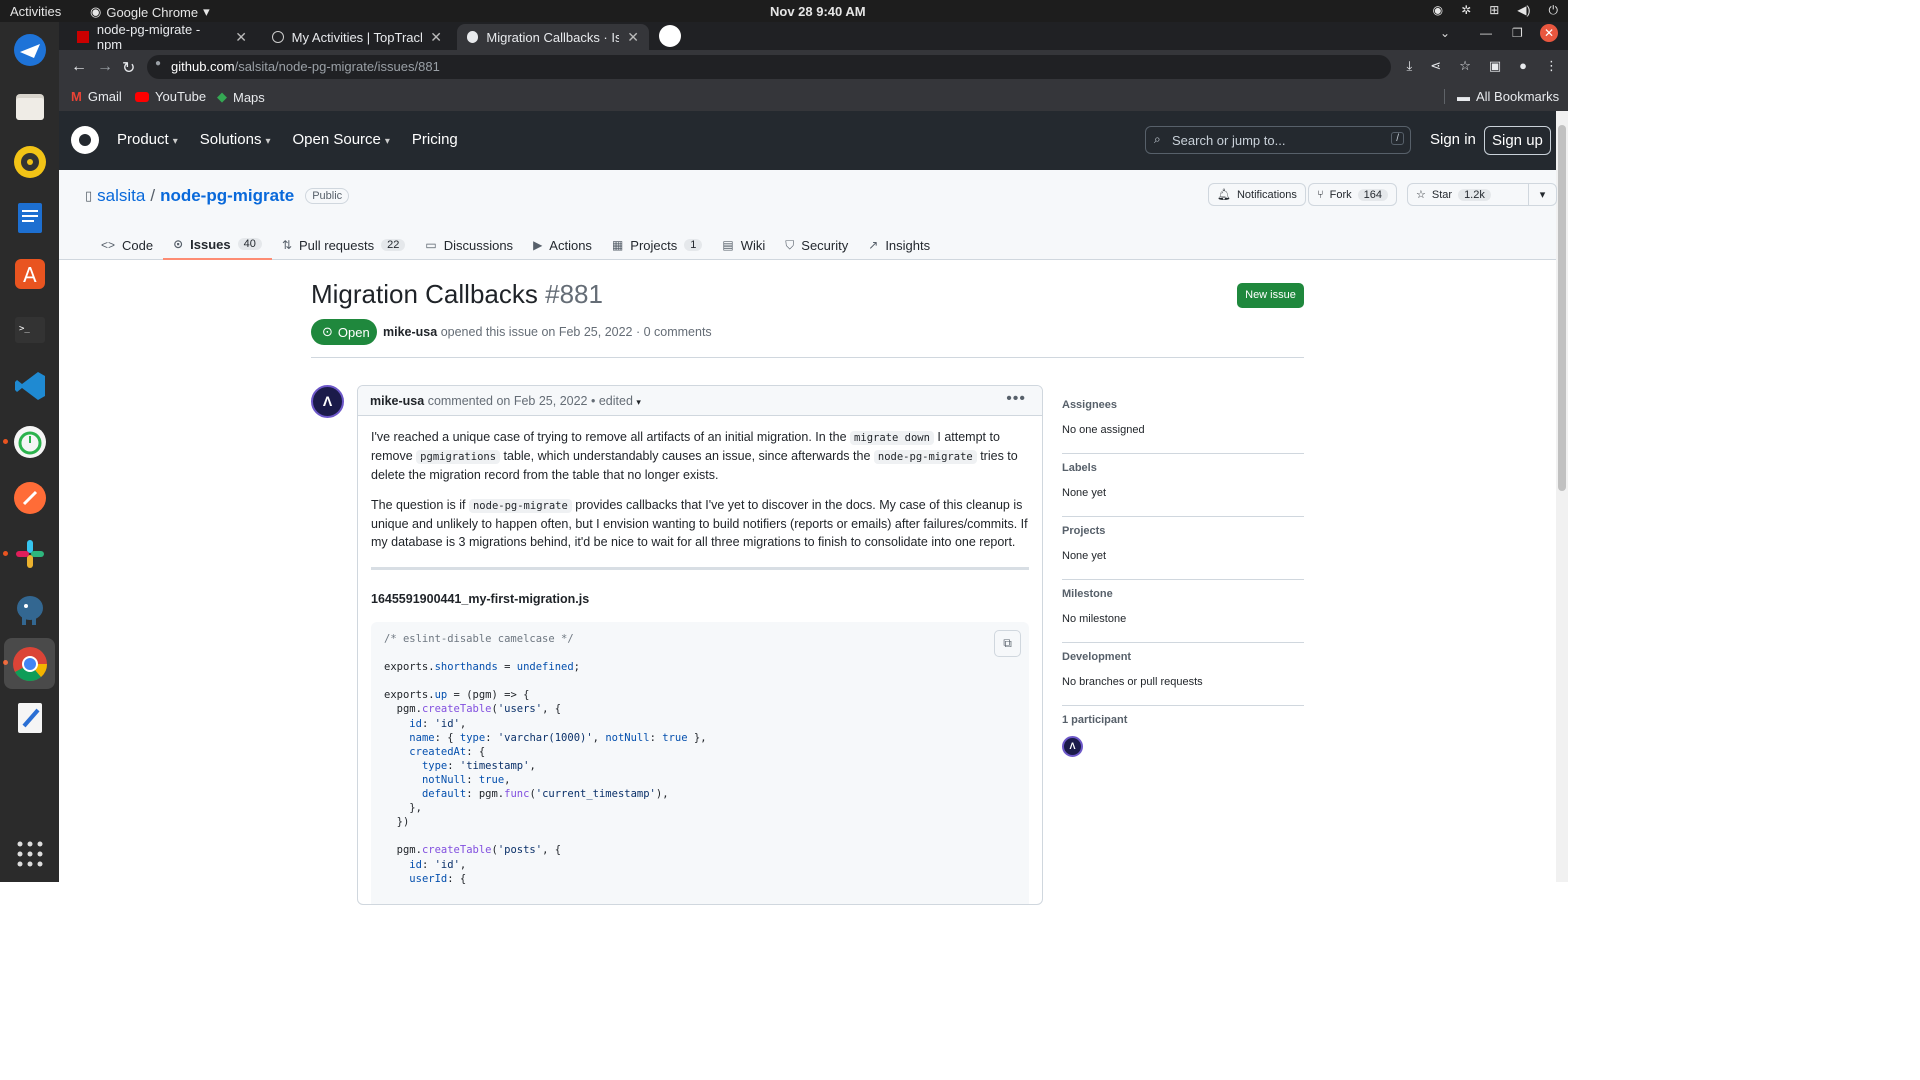 The width and height of the screenshot is (1920, 1080). Describe the element at coordinates (121, 196) in the screenshot. I see `repo-owner-link: salsita` at that location.